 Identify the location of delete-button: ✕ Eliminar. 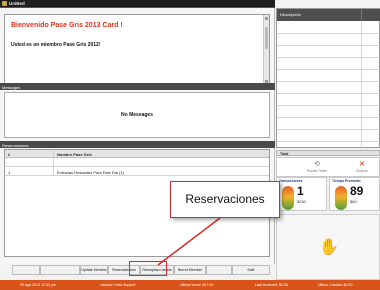
(362, 167).